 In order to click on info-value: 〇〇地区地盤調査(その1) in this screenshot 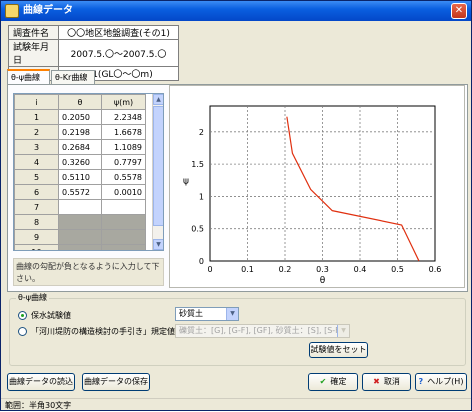, I will do `click(118, 32)`.